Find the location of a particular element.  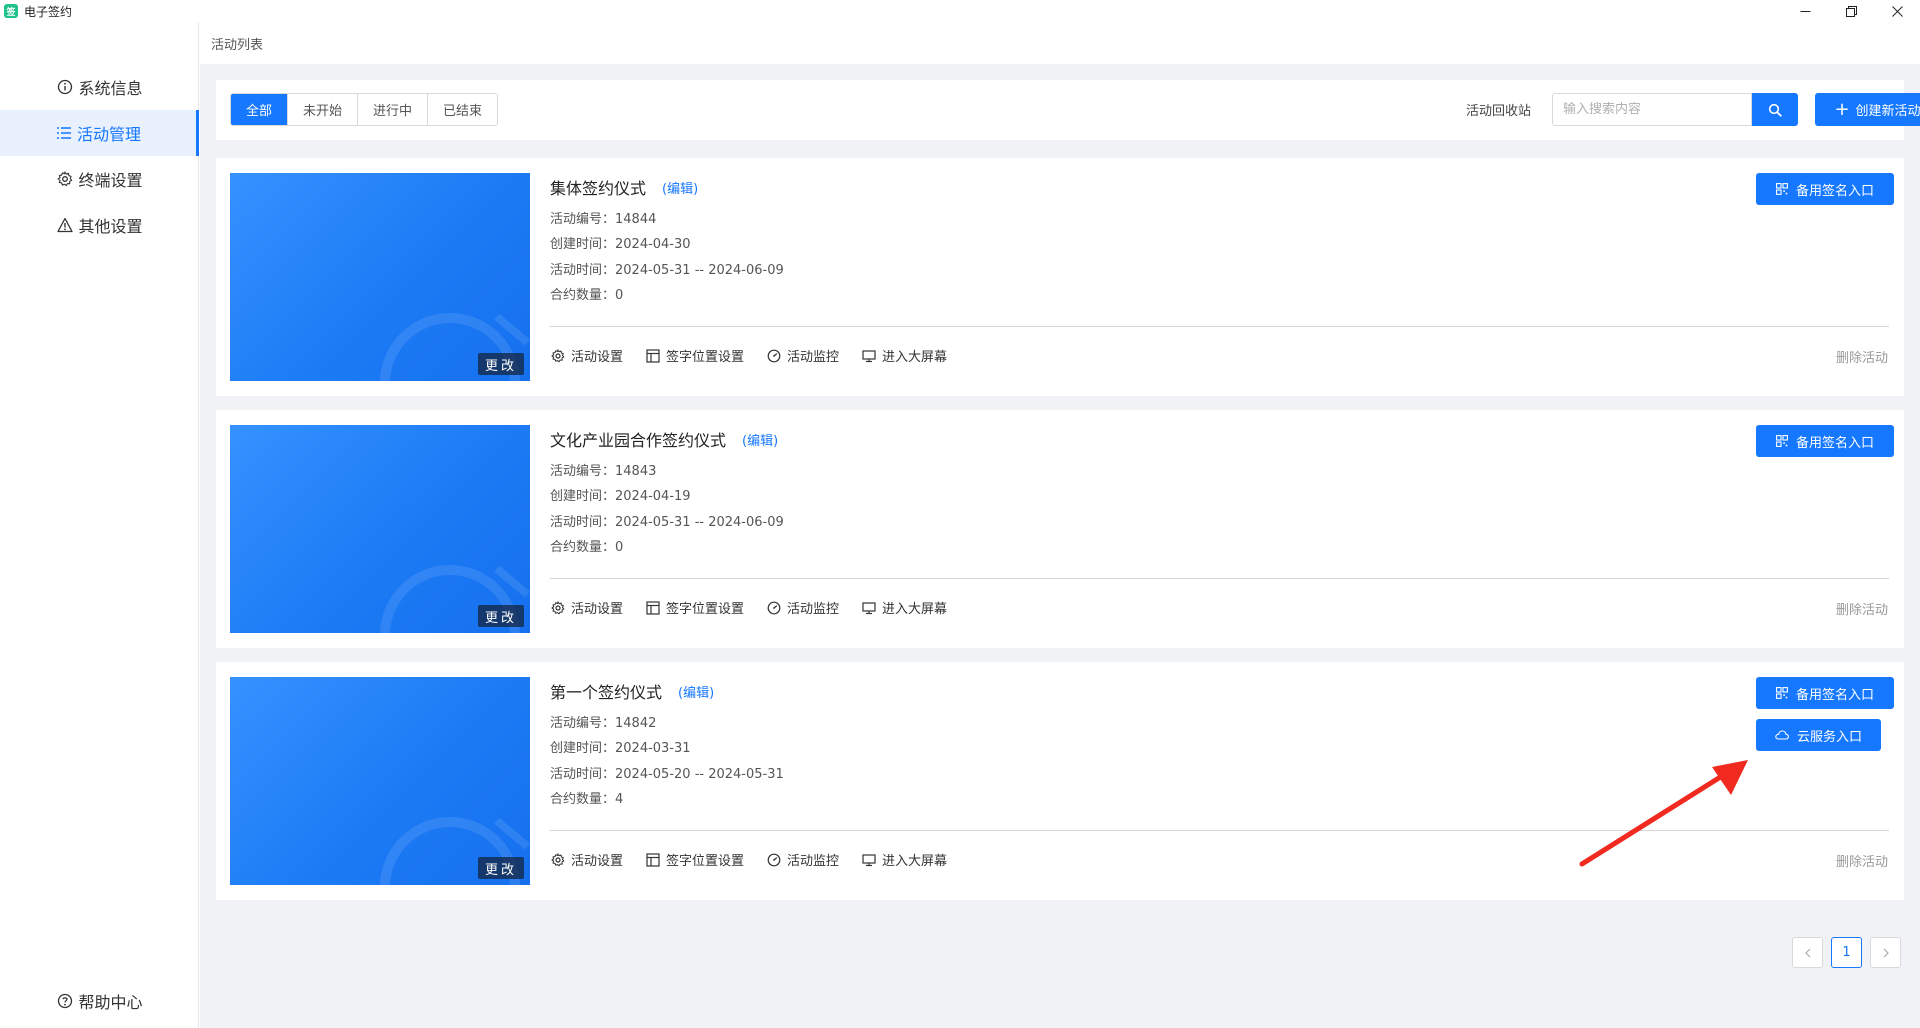

help-icon is located at coordinates (65, 1001).